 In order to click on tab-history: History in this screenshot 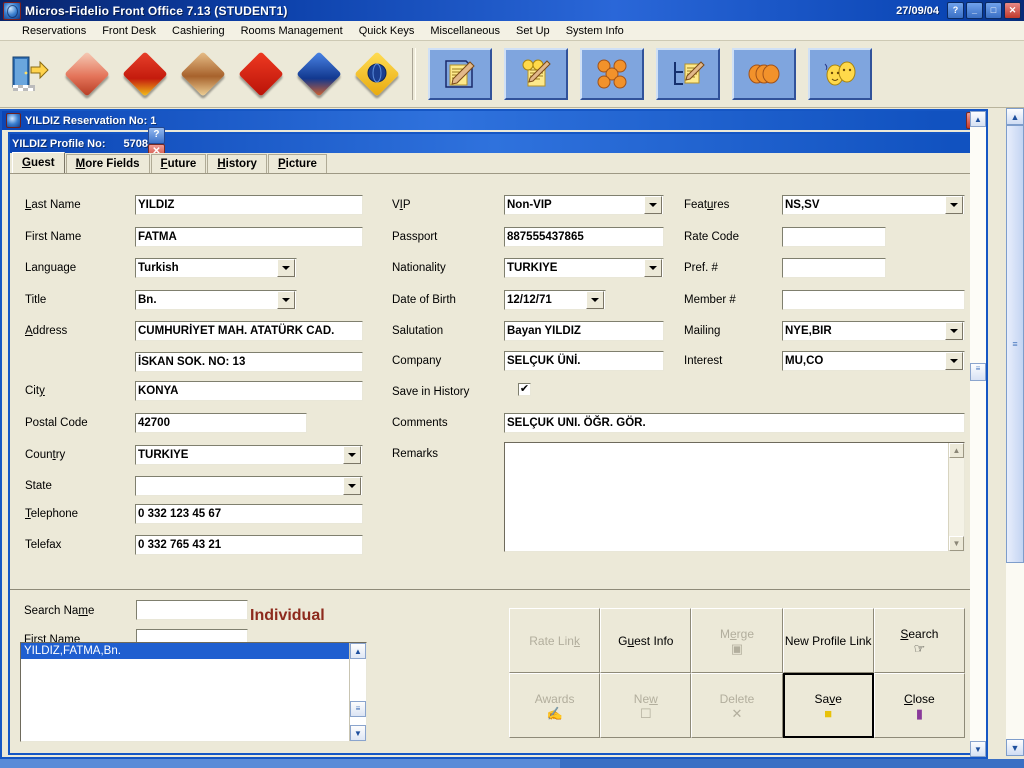, I will do `click(237, 163)`.